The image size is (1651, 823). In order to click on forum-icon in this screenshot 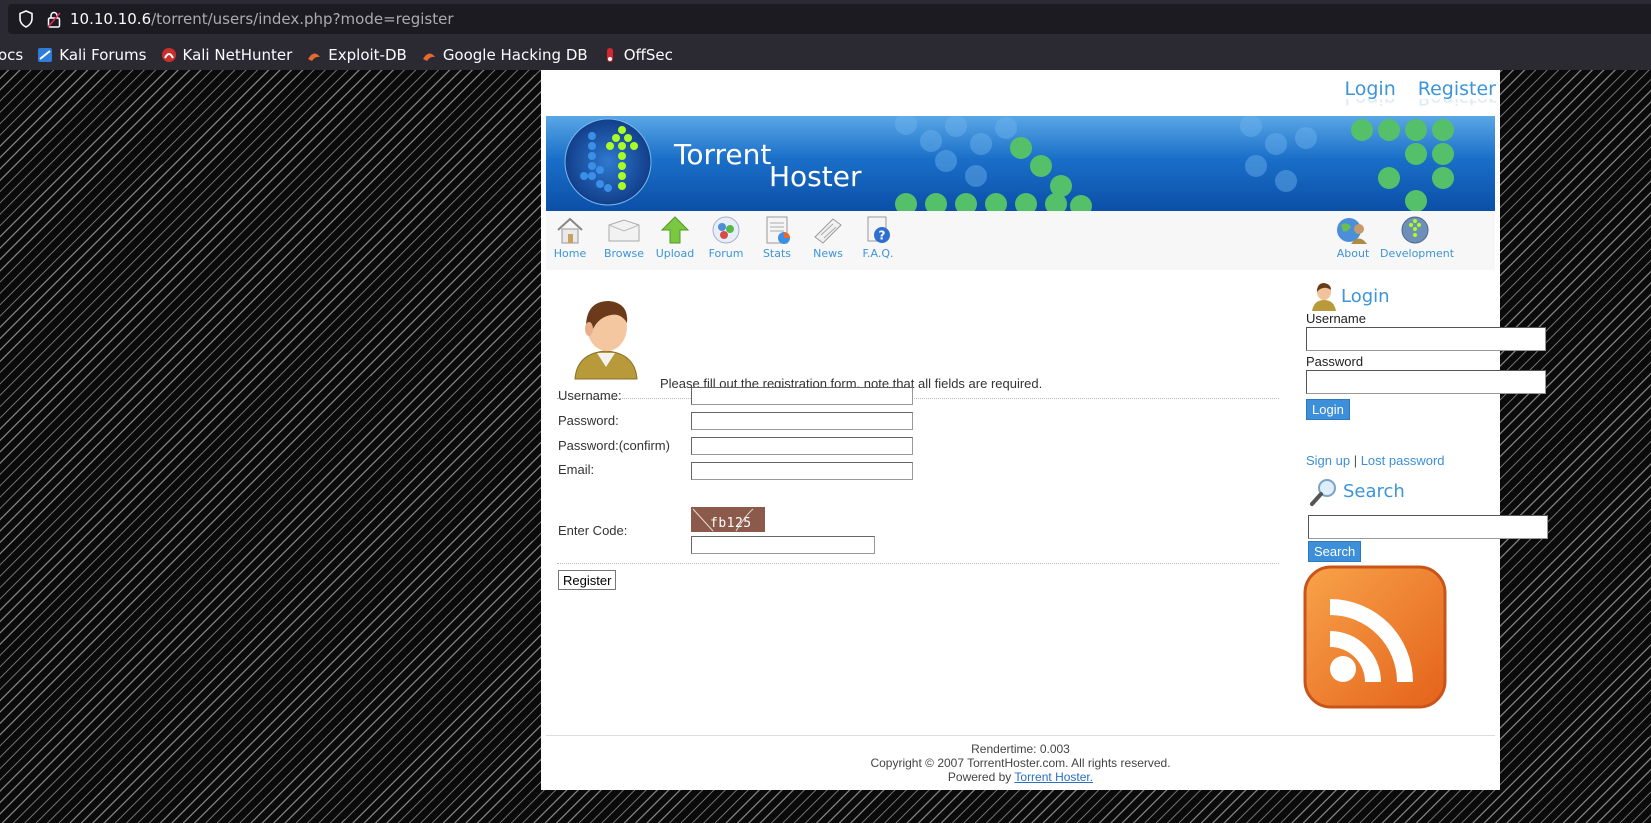, I will do `click(726, 230)`.